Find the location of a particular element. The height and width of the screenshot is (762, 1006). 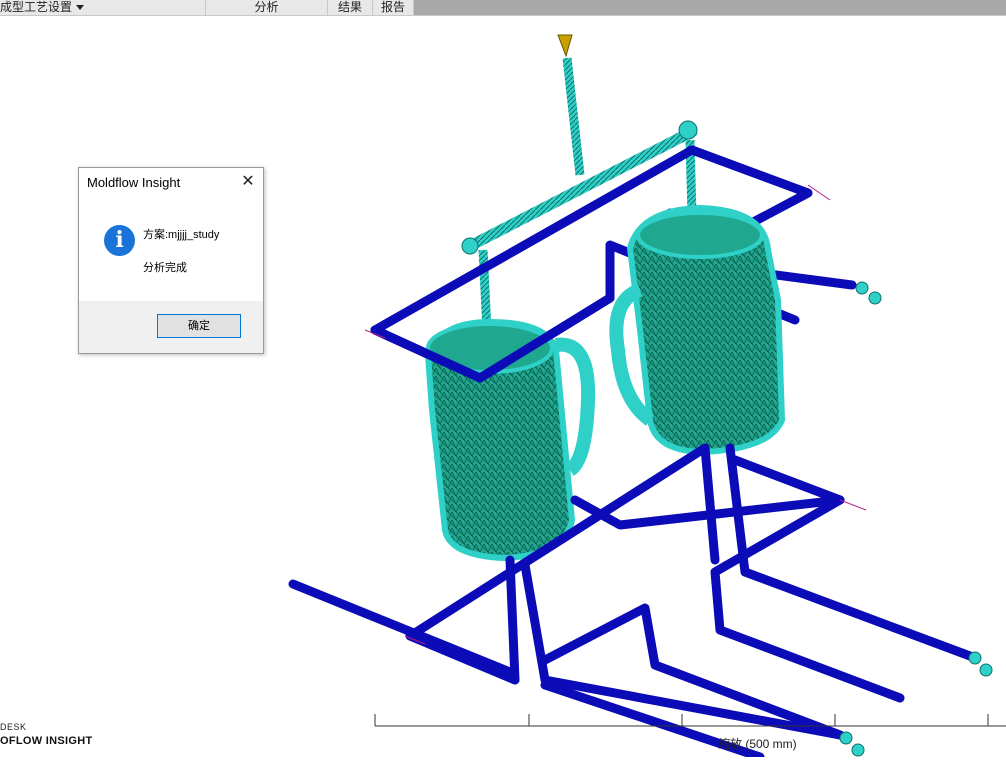

tab-report: 报告 is located at coordinates (393, 7).